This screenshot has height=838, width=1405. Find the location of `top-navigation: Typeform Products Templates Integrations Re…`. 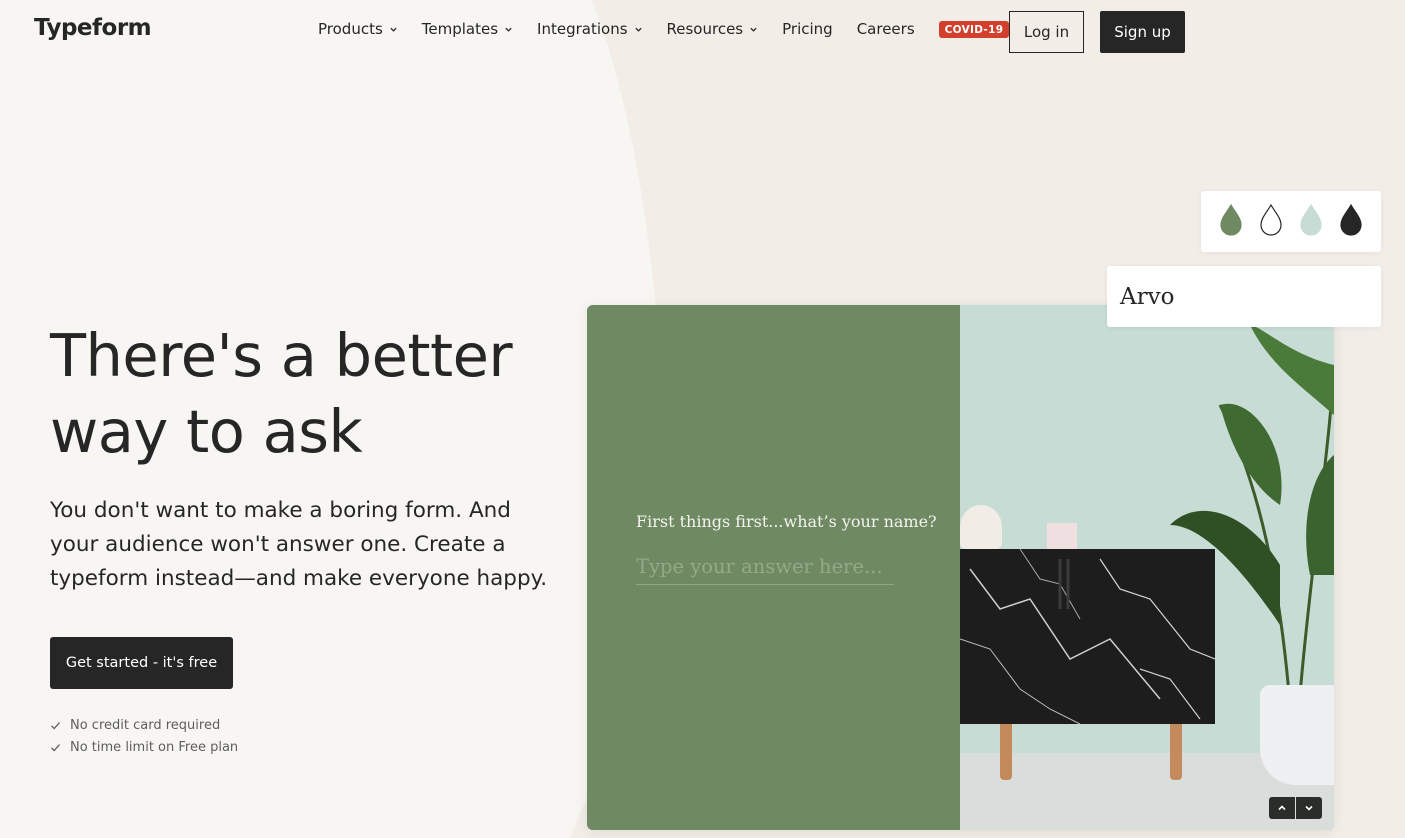

top-navigation: Typeform Products Templates Integrations Re… is located at coordinates (702, 31).